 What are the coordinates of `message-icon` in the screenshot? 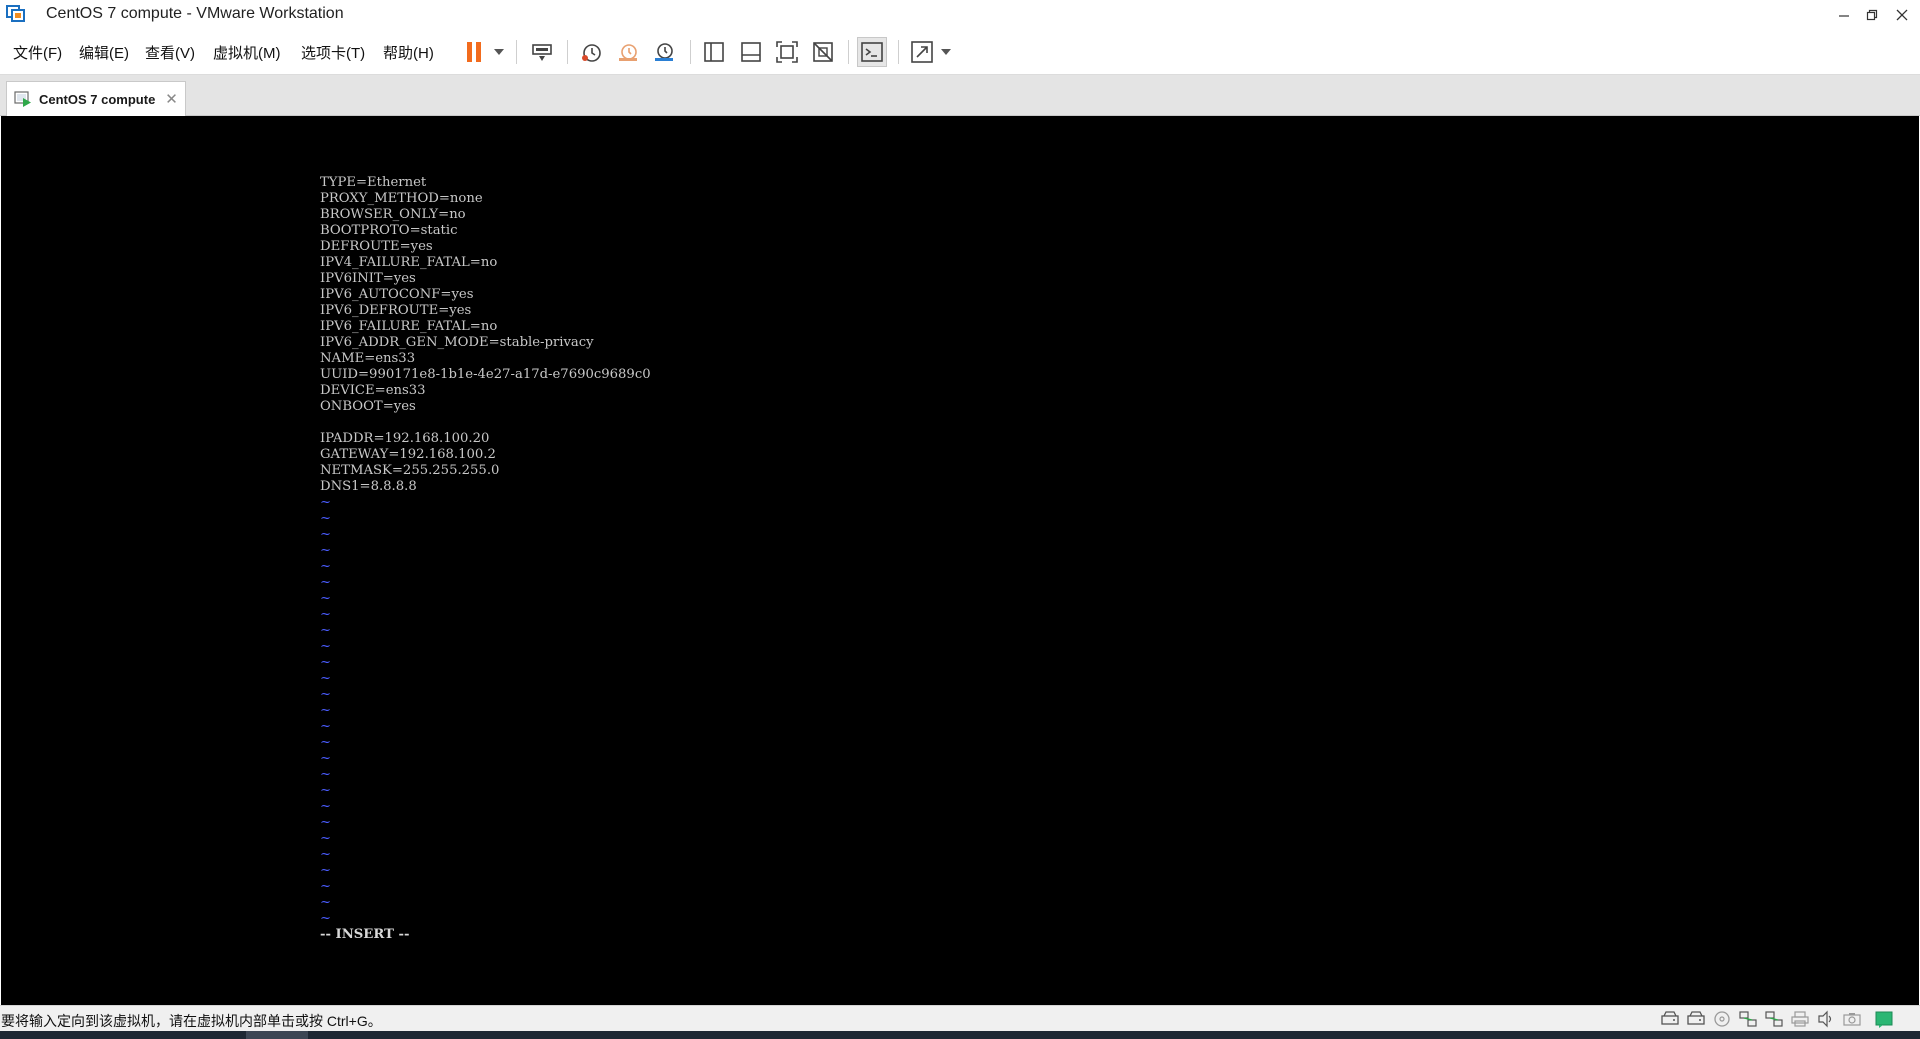 It's located at (1884, 1019).